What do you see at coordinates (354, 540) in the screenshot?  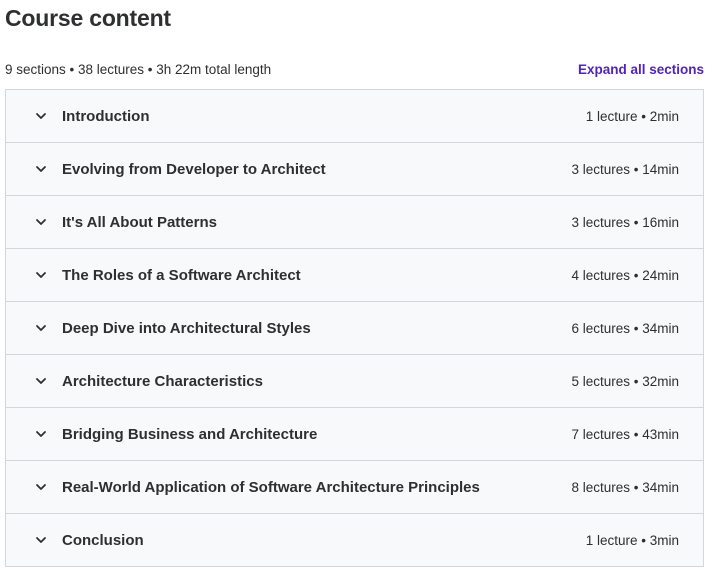 I see `section-header: Conclusion 1 lecture • 3min` at bounding box center [354, 540].